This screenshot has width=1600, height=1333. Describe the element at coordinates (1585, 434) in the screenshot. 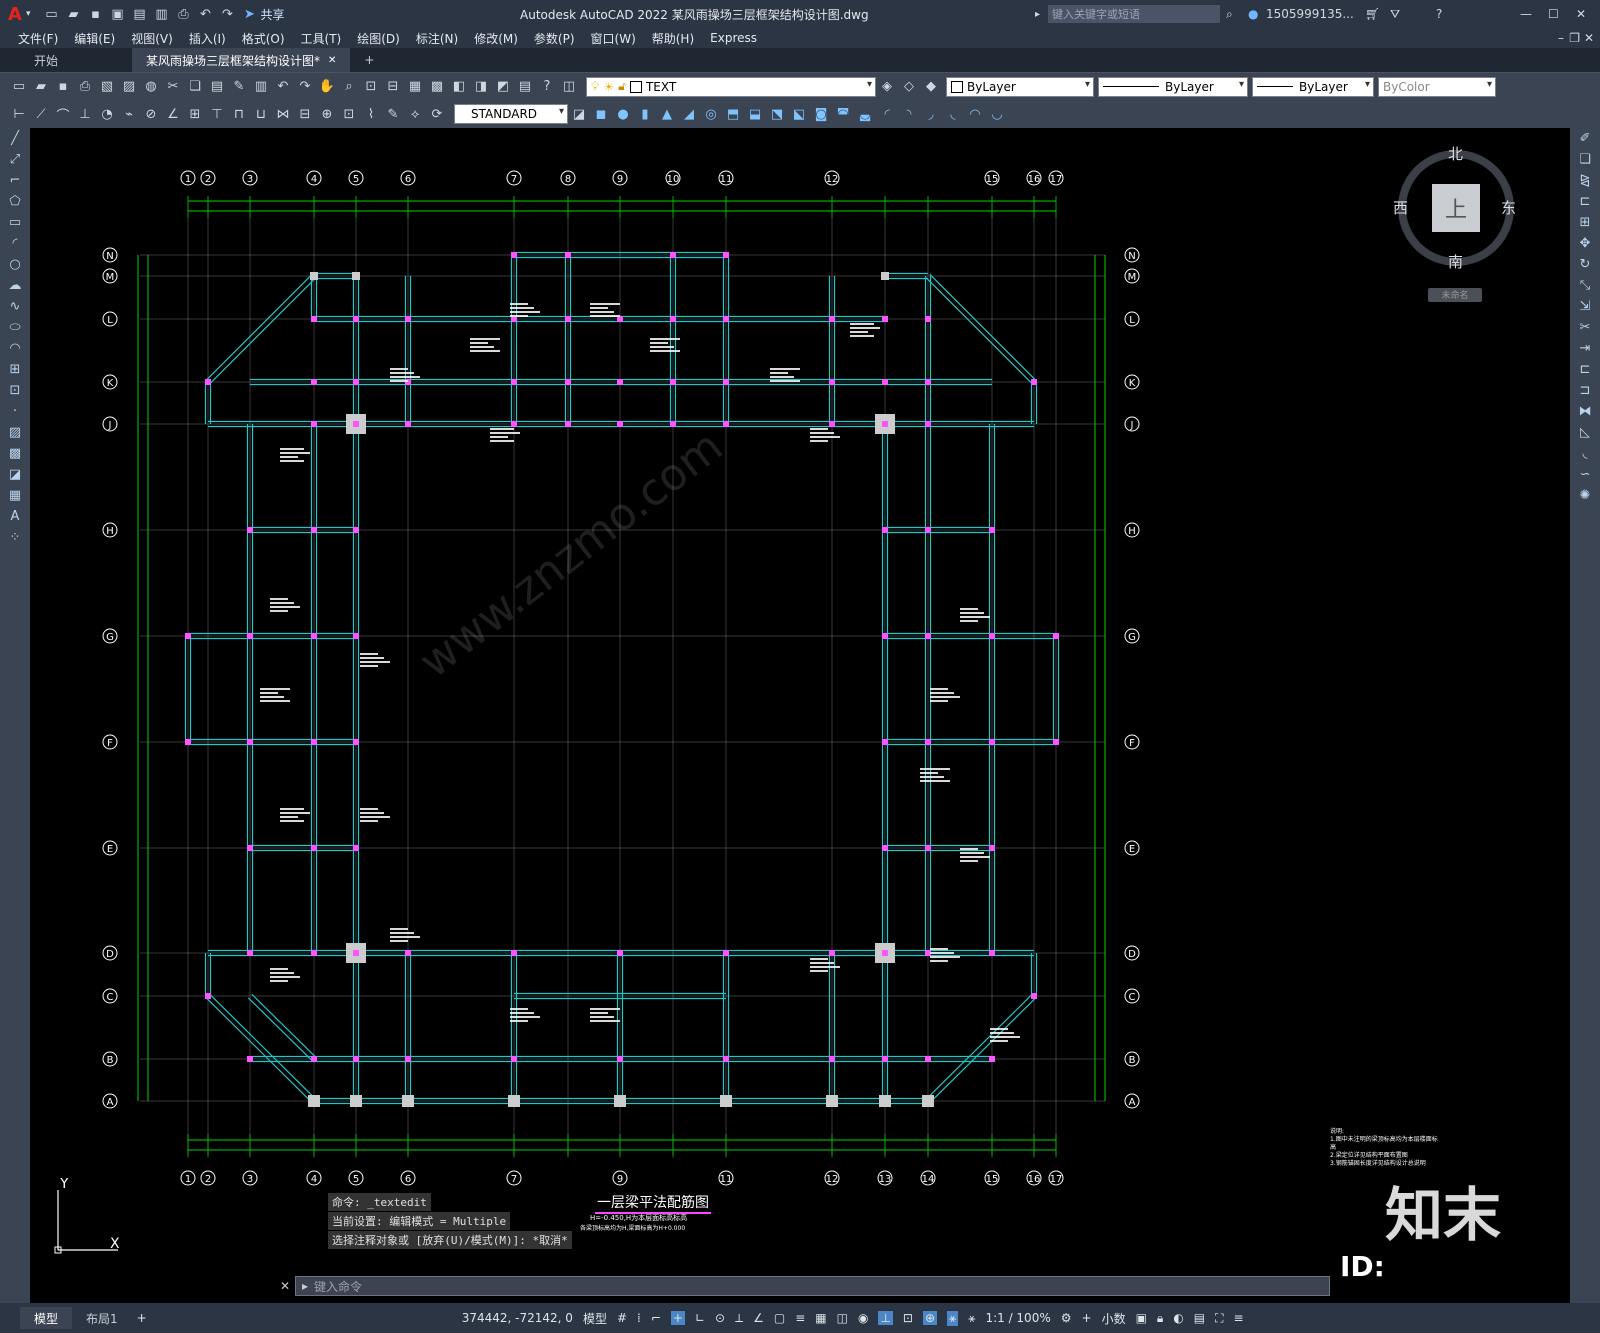

I see `chamfer-icon: ◺` at that location.